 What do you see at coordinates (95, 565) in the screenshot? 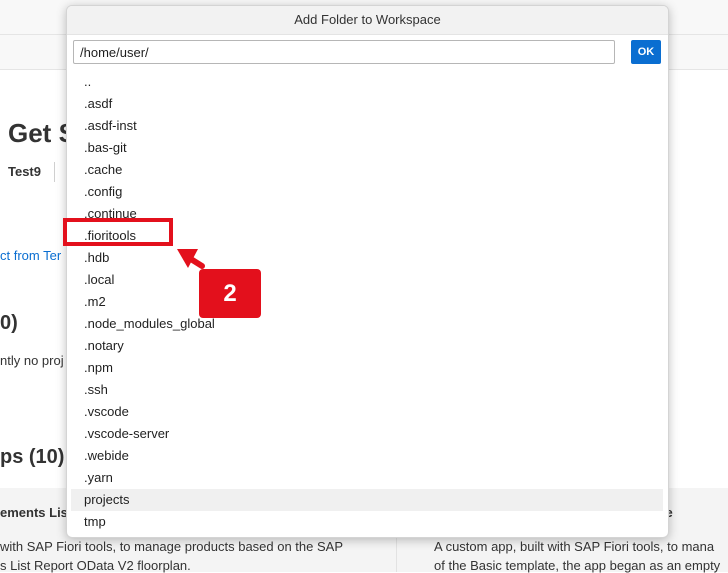
I see `card-description: s List Report OData V2 floorplan.` at bounding box center [95, 565].